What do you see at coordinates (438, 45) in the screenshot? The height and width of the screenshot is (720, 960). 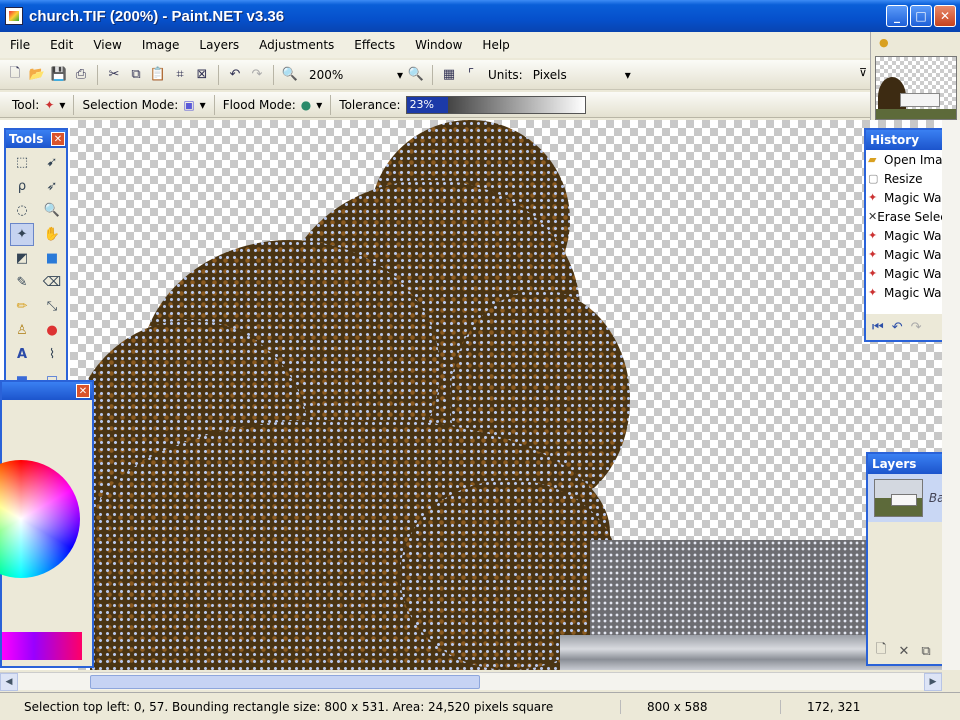 I see `menu-window: Window` at bounding box center [438, 45].